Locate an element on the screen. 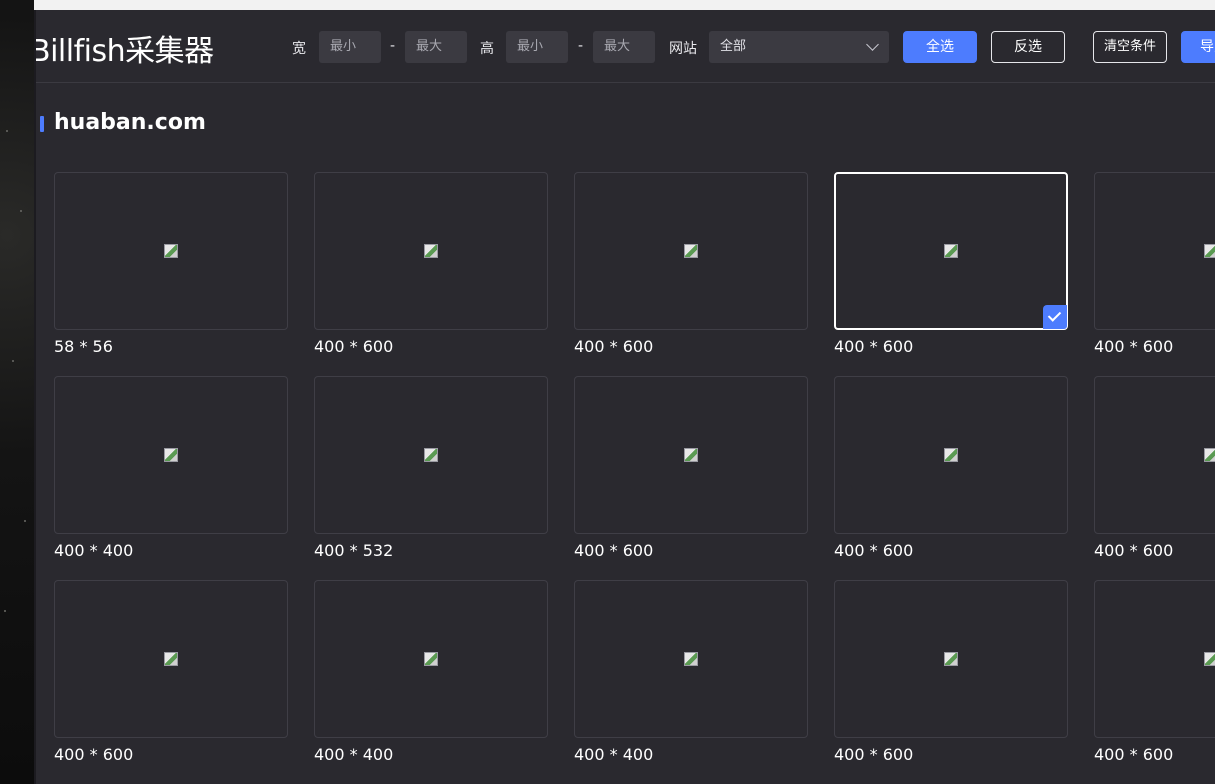 The height and width of the screenshot is (784, 1215). height-max-input: 最大 is located at coordinates (624, 47).